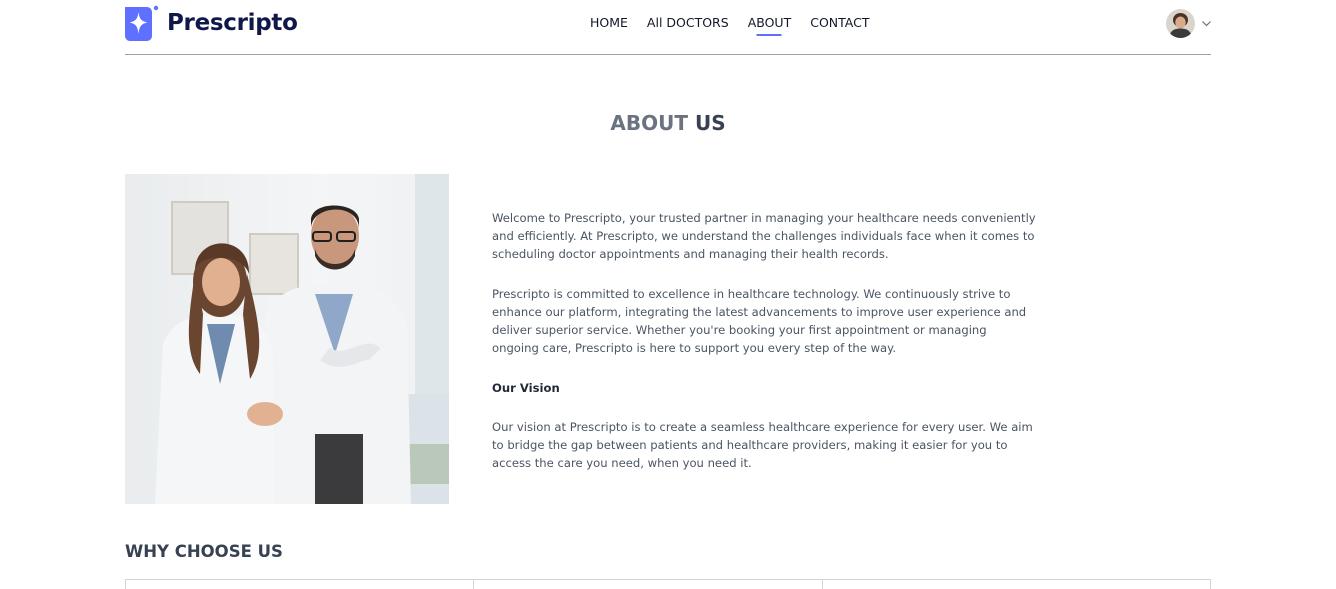 Image resolution: width=1336 pixels, height=589 pixels. I want to click on logo: Prescripto, so click(211, 23).